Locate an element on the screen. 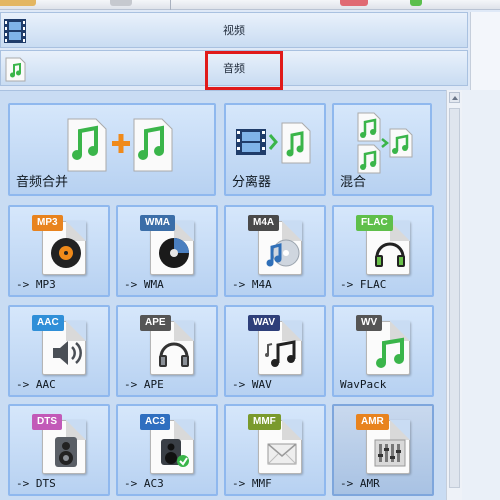 This screenshot has width=500, height=500. film-strip-icon is located at coordinates (15, 31).